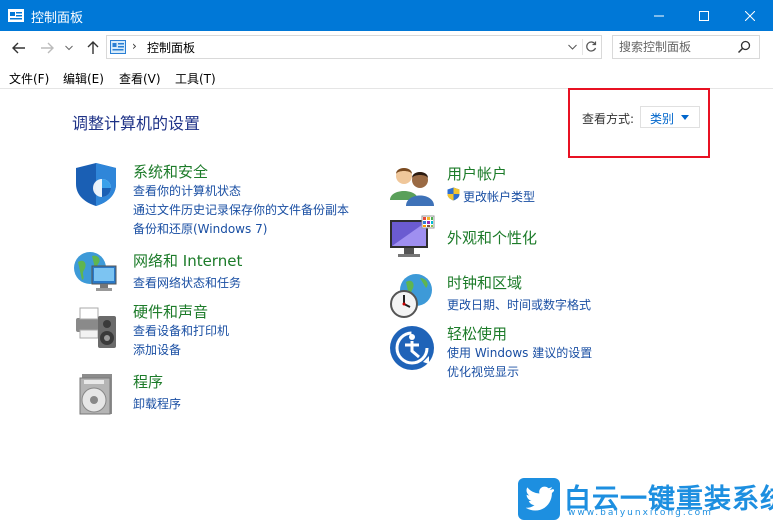 The image size is (773, 522). Describe the element at coordinates (483, 371) in the screenshot. I see `link-optimize-visual-display: 优化视觉显示` at that location.